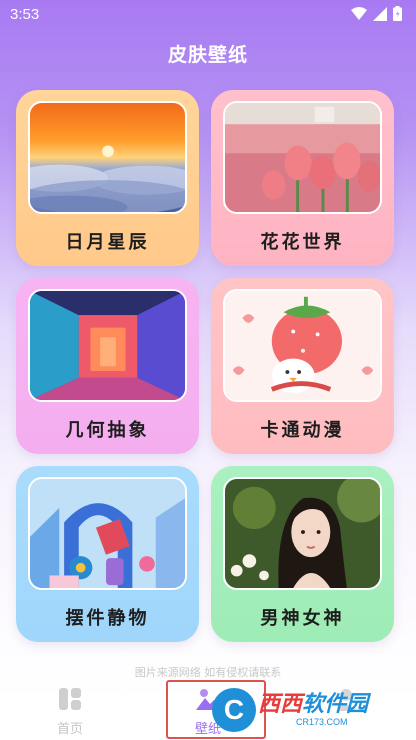 This screenshot has width=416, height=740. I want to click on category-label: 男神女神, so click(302, 618).